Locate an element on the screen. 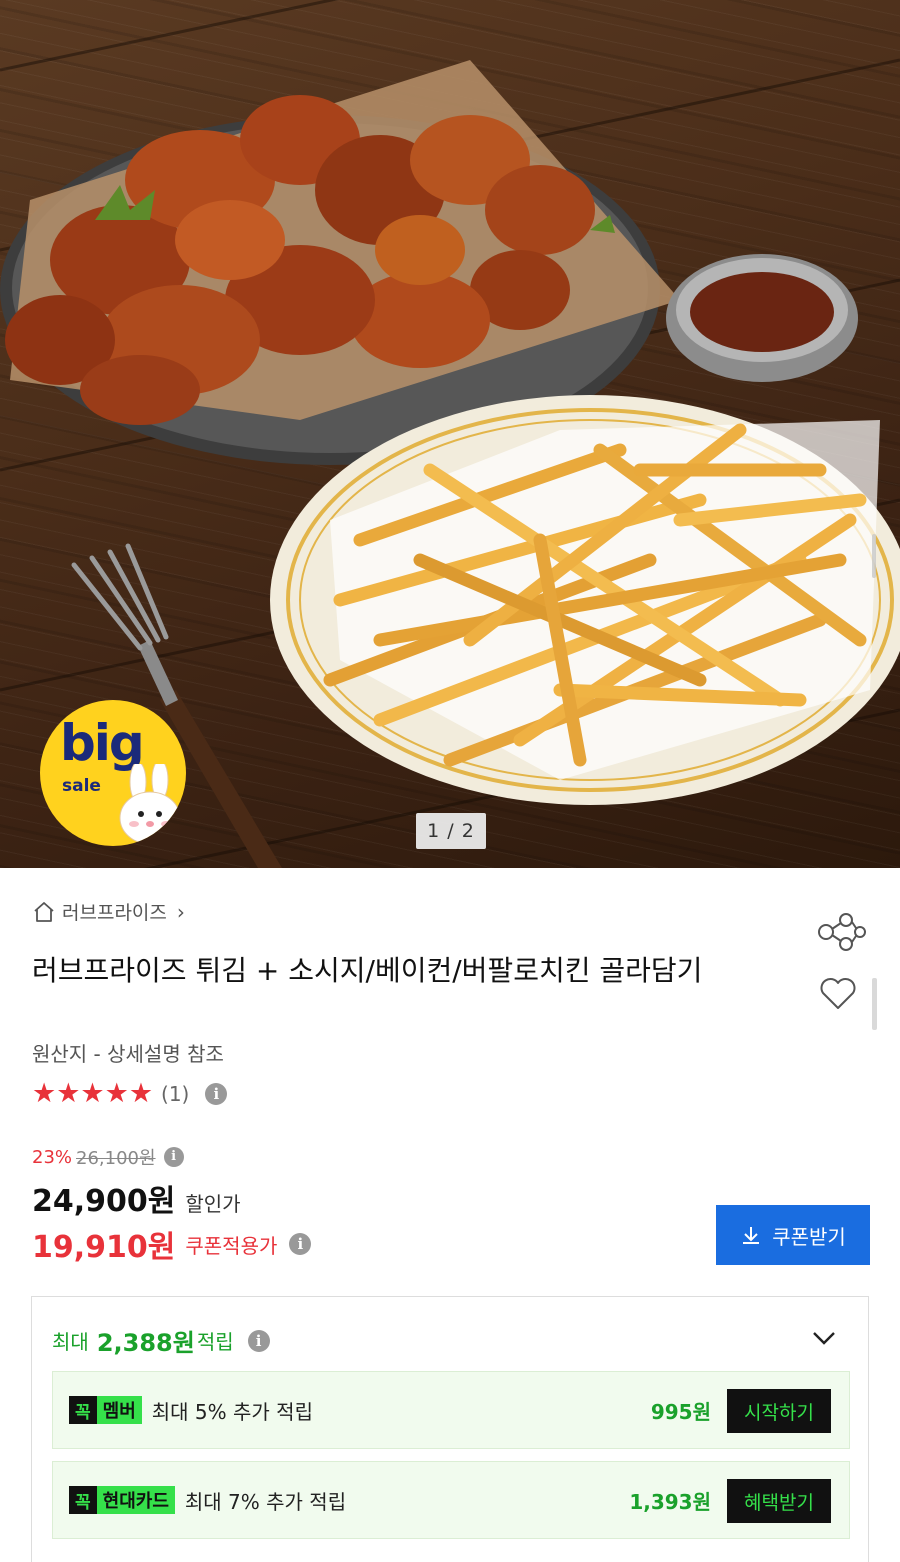 This screenshot has height=1562, width=900. origin-text: 원산지 - 상세설명 참조 is located at coordinates (128, 1054).